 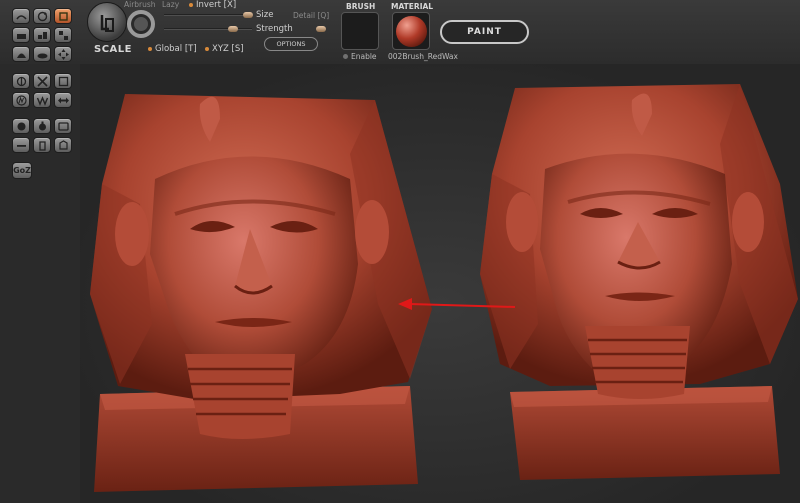 I want to click on strength-slider-knob, so click(x=233, y=29).